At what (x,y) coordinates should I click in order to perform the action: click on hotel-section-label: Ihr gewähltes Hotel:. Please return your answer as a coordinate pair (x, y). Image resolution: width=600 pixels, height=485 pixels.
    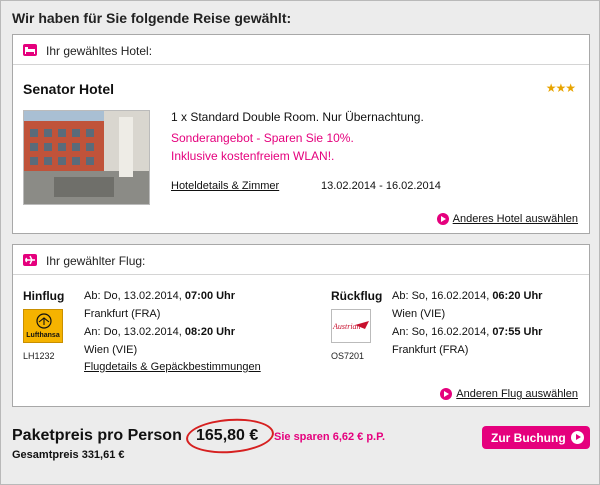
    Looking at the image, I should click on (99, 51).